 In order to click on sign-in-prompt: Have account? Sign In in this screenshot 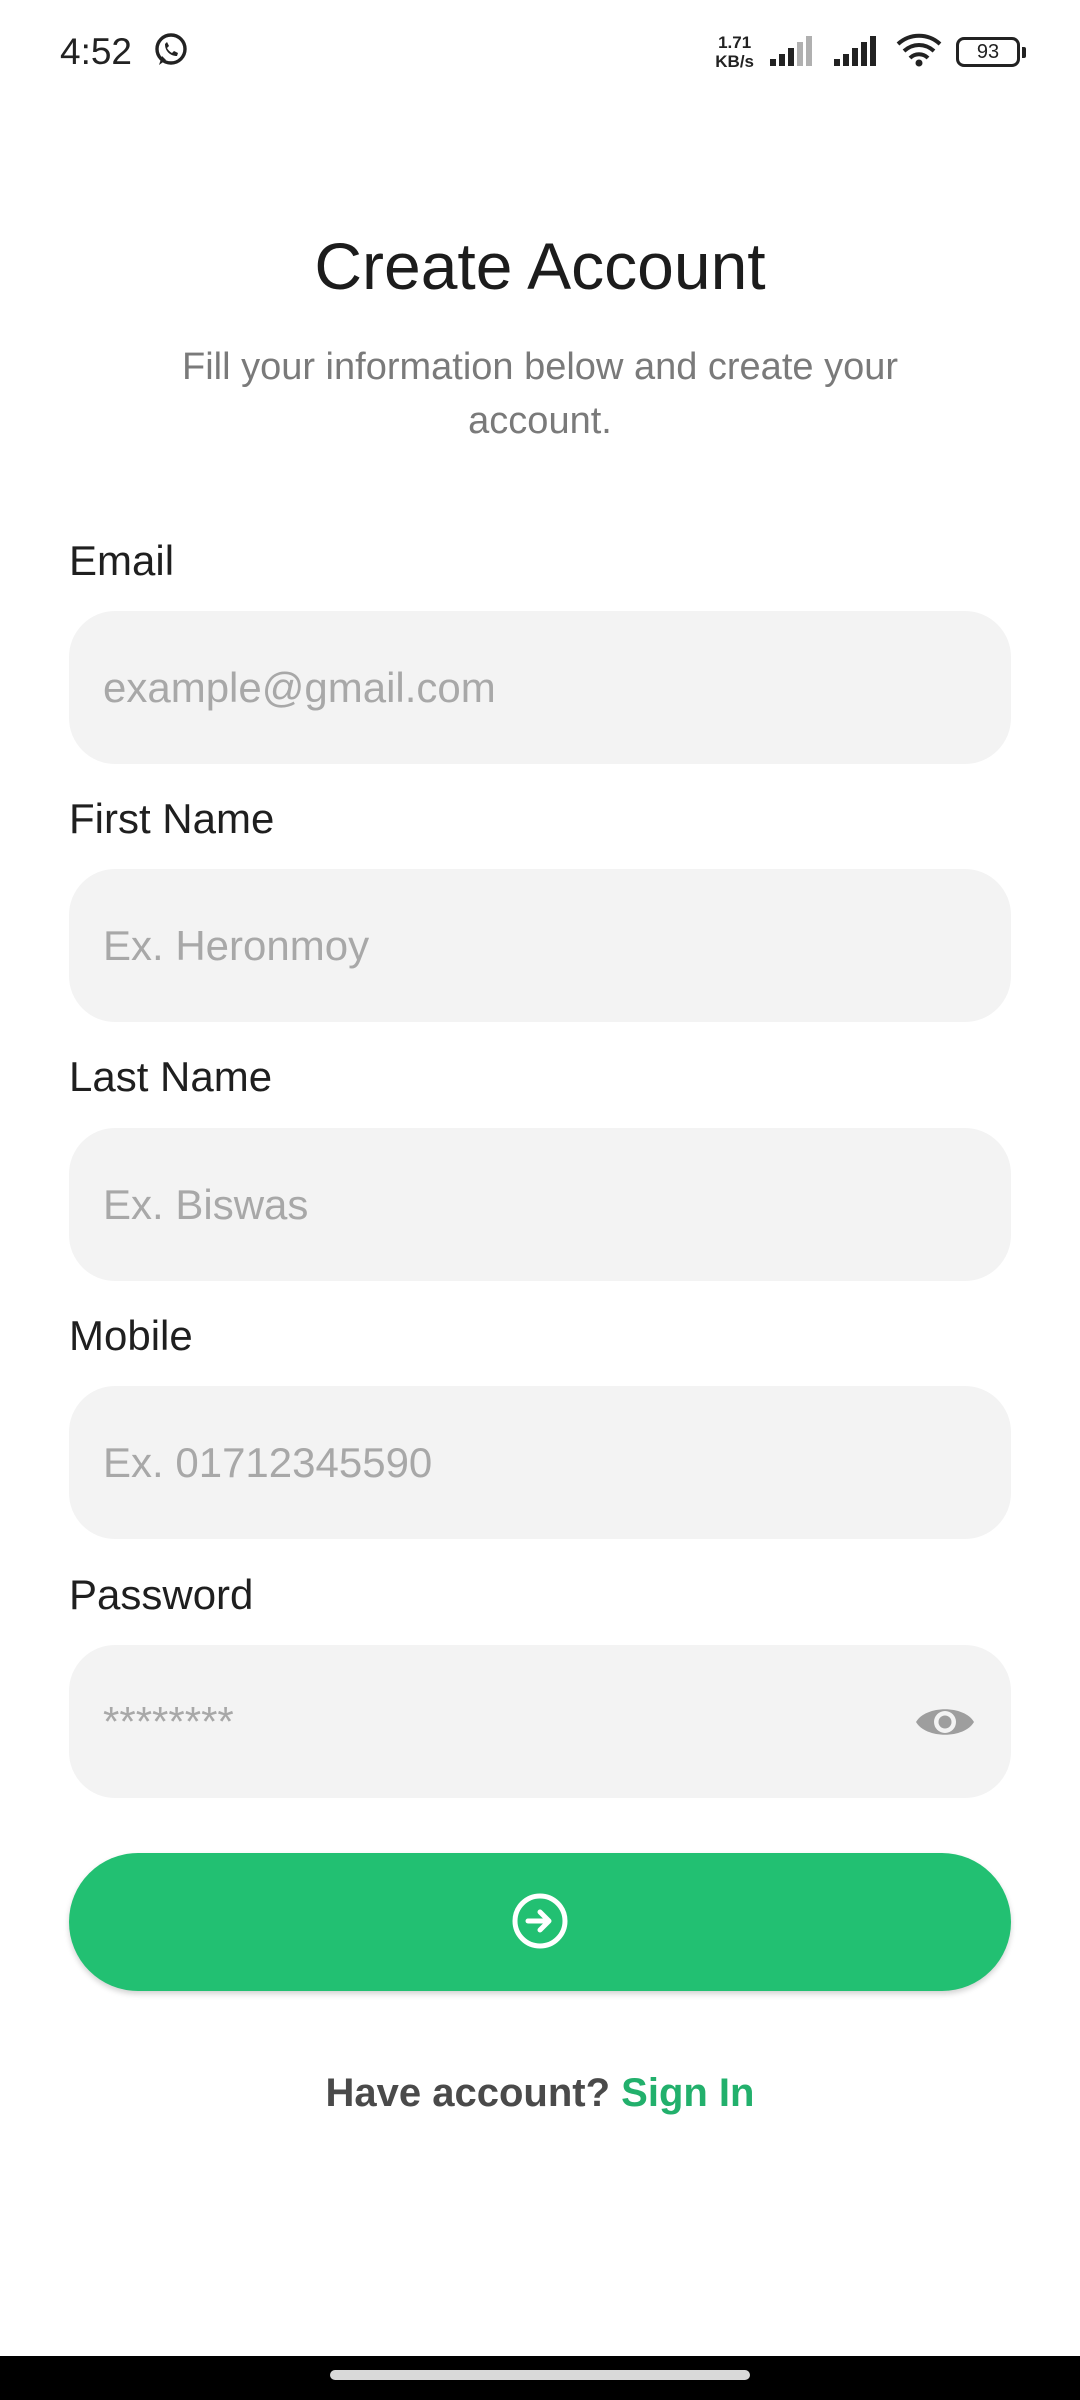, I will do `click(540, 2093)`.